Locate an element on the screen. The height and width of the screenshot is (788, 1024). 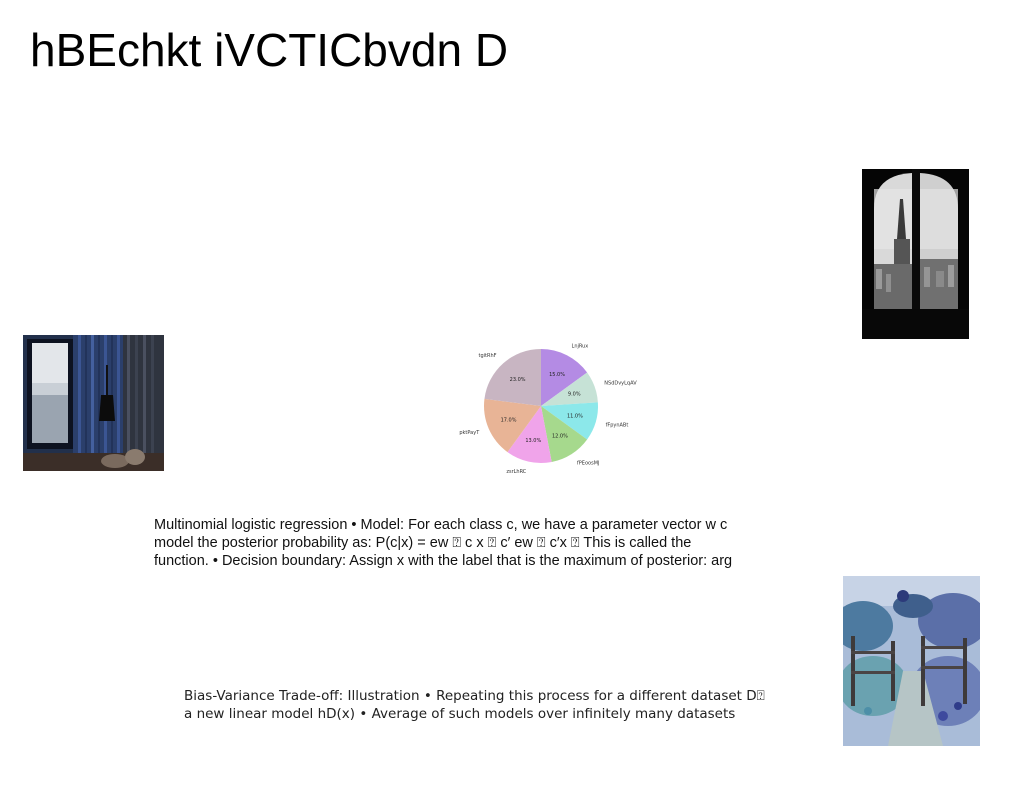
pie-category-label: zsrLhRC is located at coordinates (516, 472).